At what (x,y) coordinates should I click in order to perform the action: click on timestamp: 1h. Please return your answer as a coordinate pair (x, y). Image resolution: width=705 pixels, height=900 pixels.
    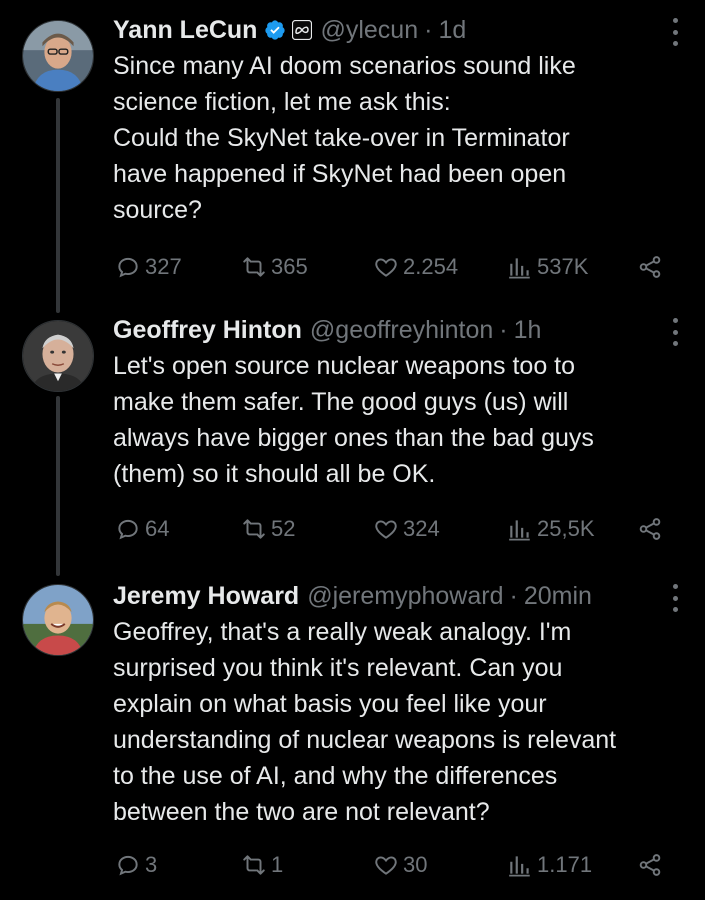
    Looking at the image, I should click on (528, 330).